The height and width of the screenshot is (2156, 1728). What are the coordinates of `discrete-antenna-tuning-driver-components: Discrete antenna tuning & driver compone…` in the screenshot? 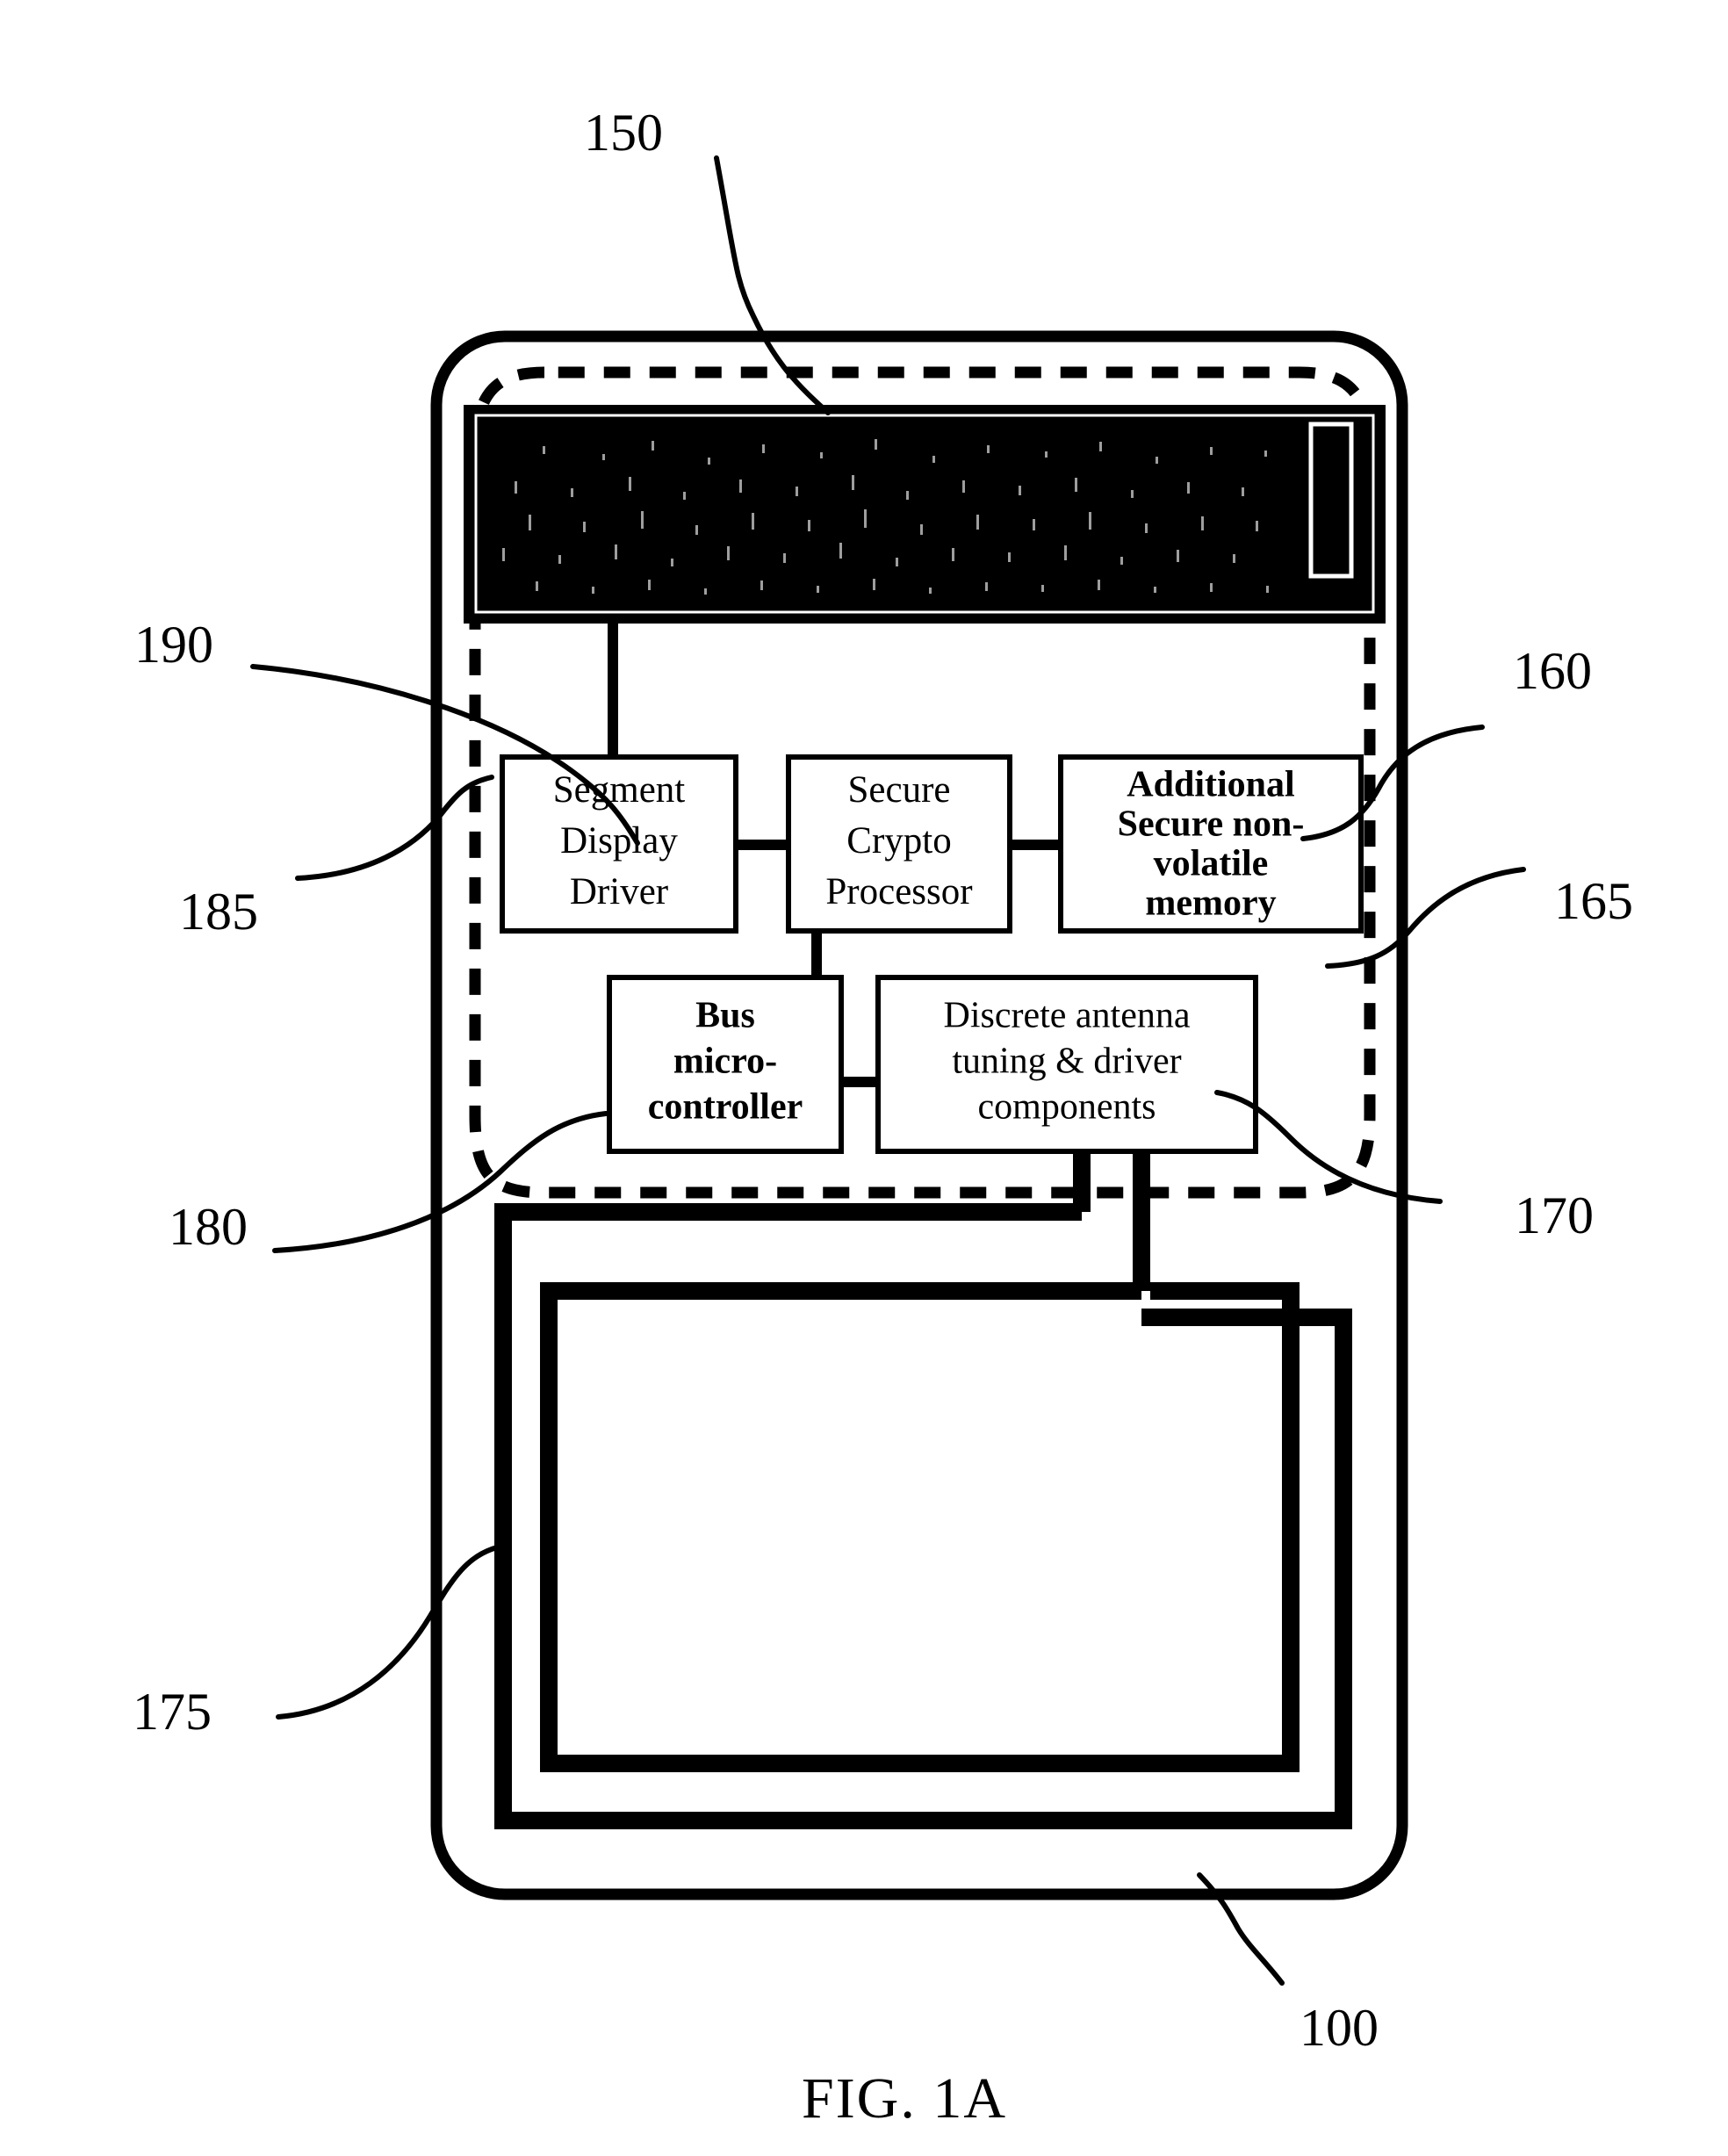 It's located at (1066, 1064).